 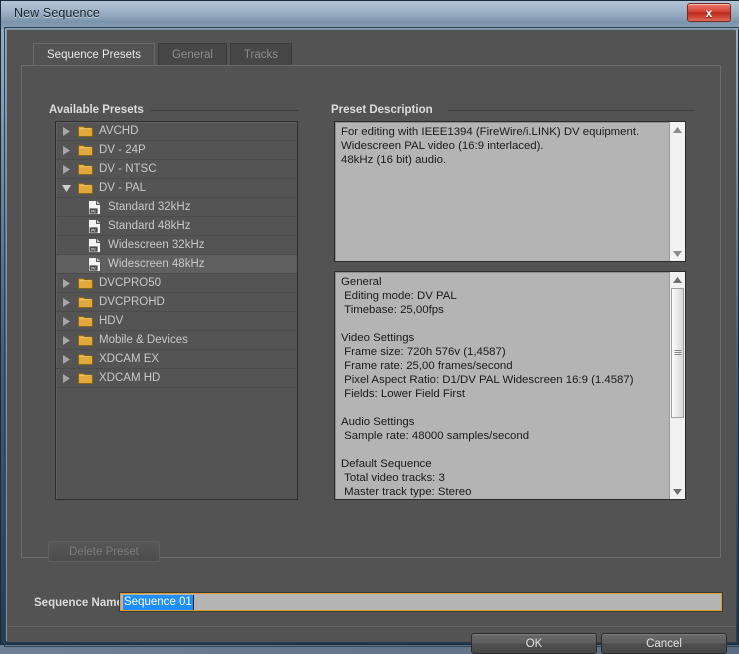 What do you see at coordinates (176, 321) in the screenshot?
I see `tree-row: HDV` at bounding box center [176, 321].